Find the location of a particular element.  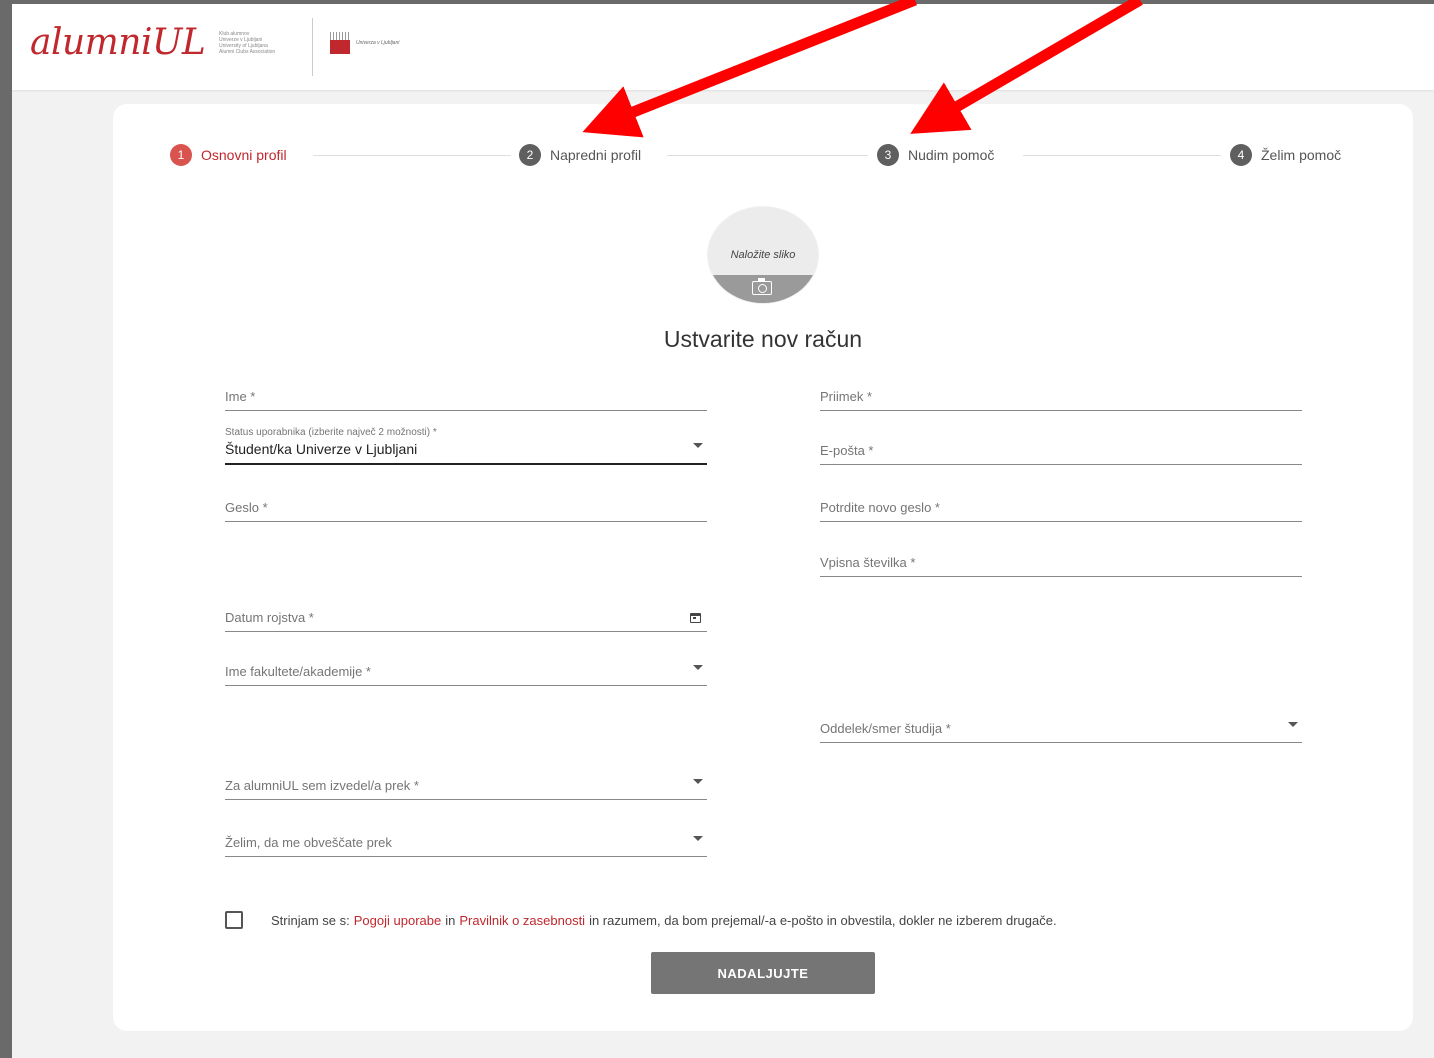

birth-date-field: Datum rojstva * is located at coordinates (466, 613).